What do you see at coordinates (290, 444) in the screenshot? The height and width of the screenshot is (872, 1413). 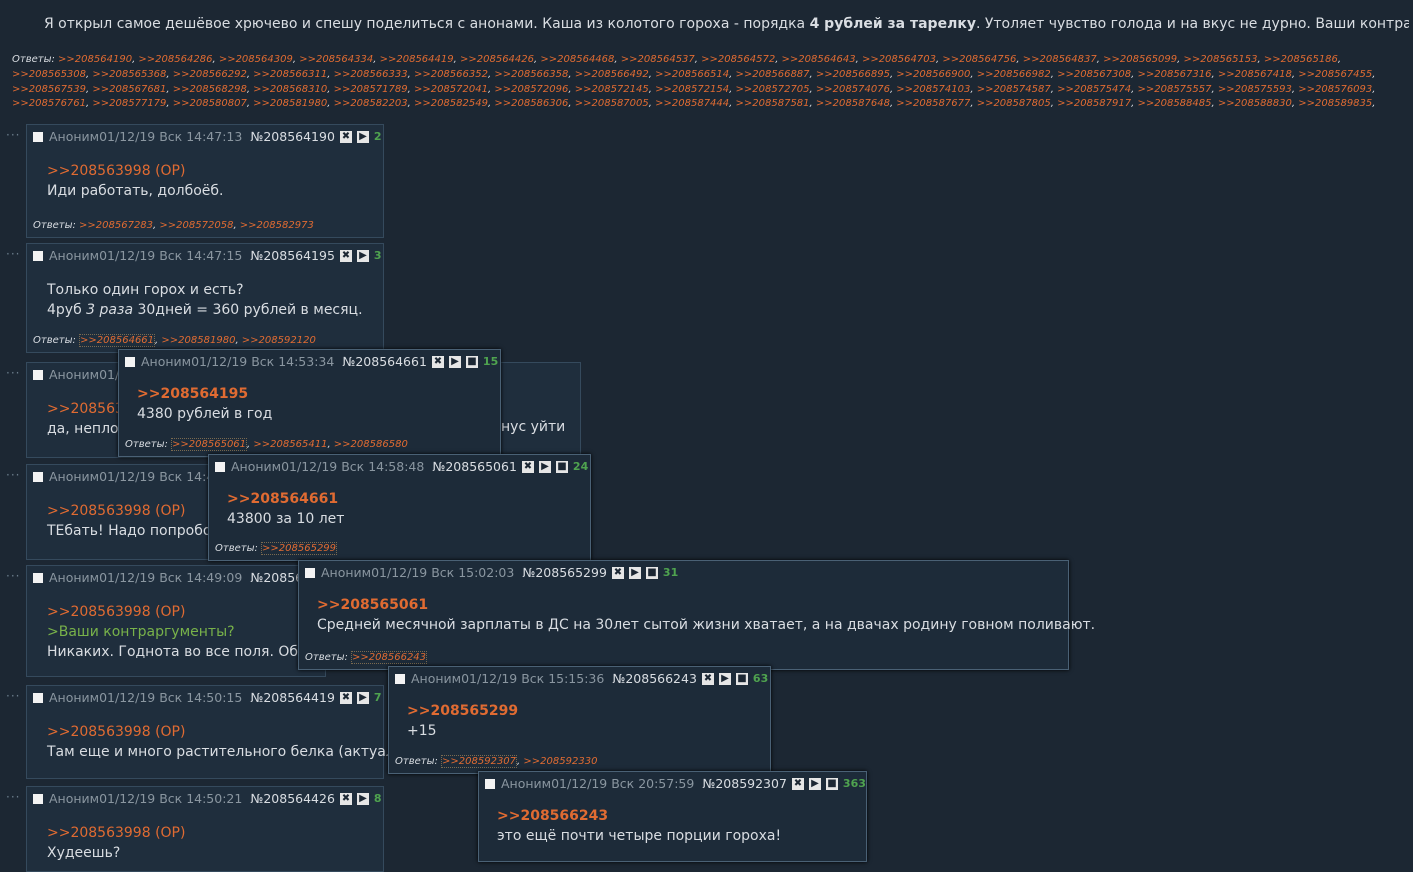 I see `reply-link: >>208565411` at bounding box center [290, 444].